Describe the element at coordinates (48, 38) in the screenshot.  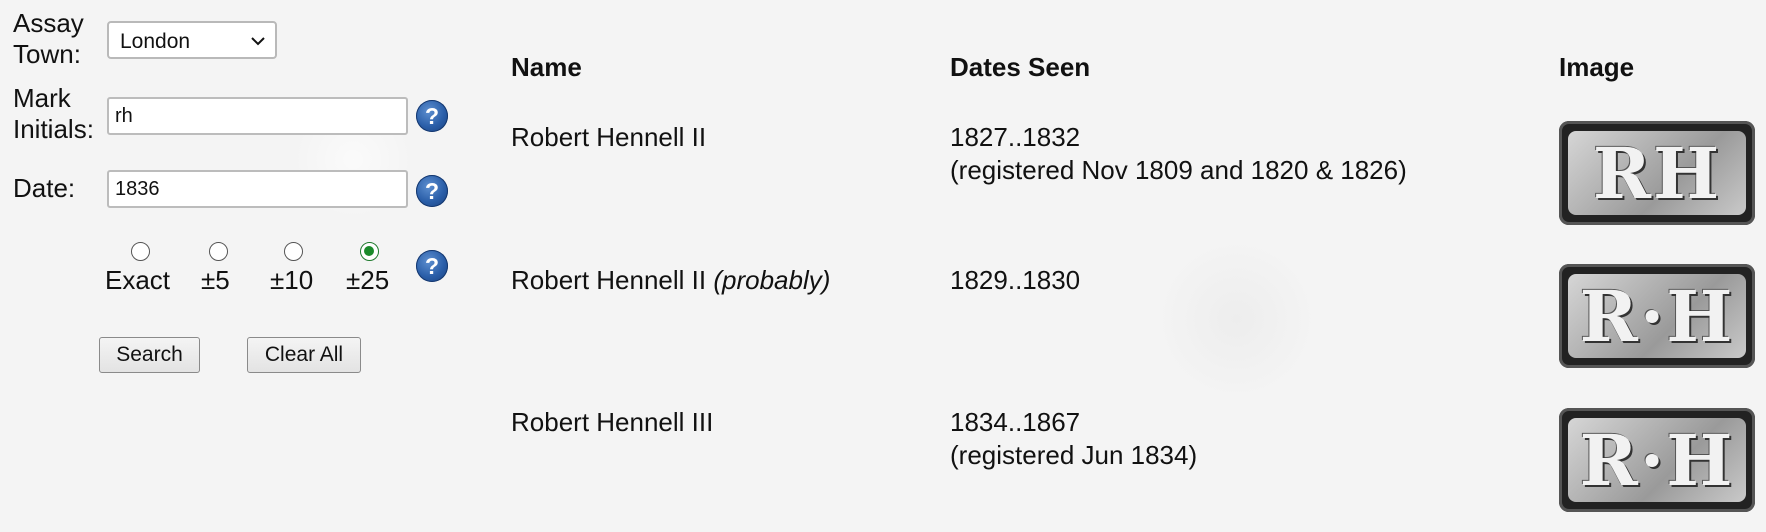
I see `assay-town-label: Assay Town:` at that location.